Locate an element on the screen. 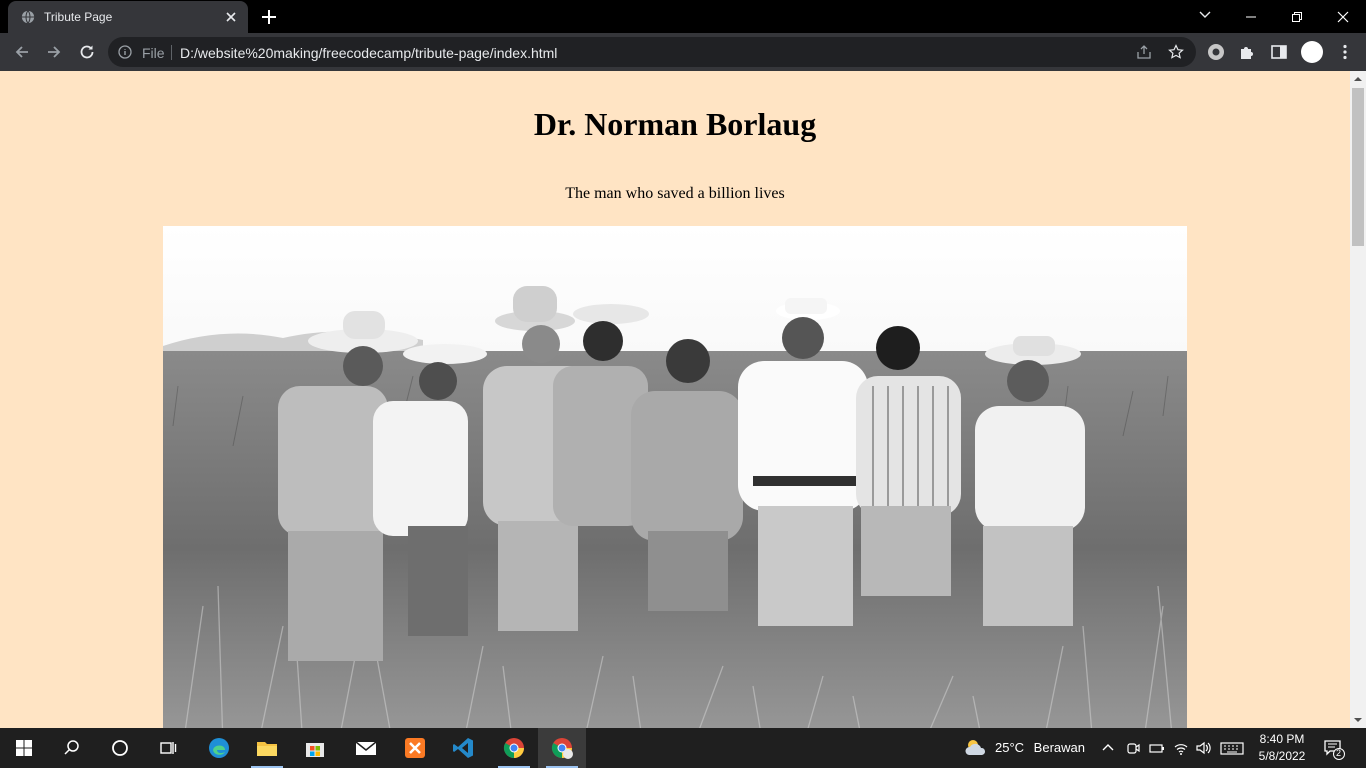  edge-icon is located at coordinates (219, 748).